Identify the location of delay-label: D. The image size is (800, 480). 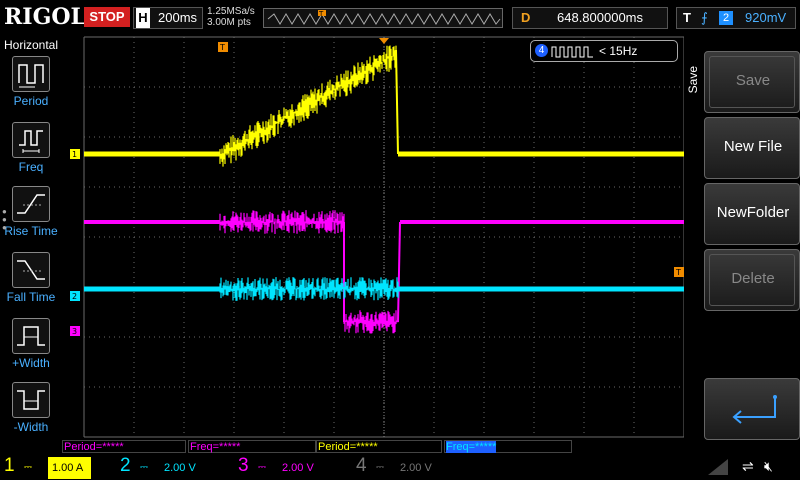
(526, 17).